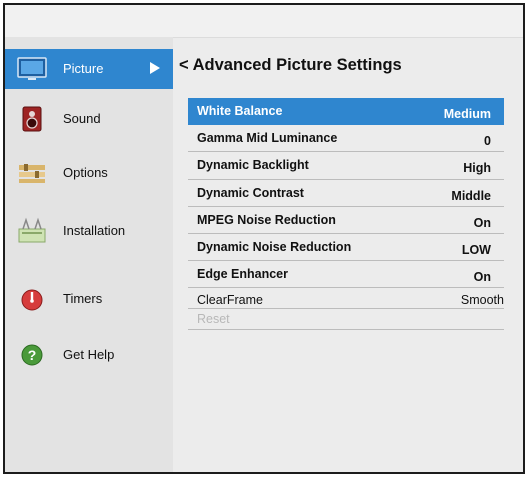  What do you see at coordinates (213, 319) in the screenshot?
I see `setting-name: Reset` at bounding box center [213, 319].